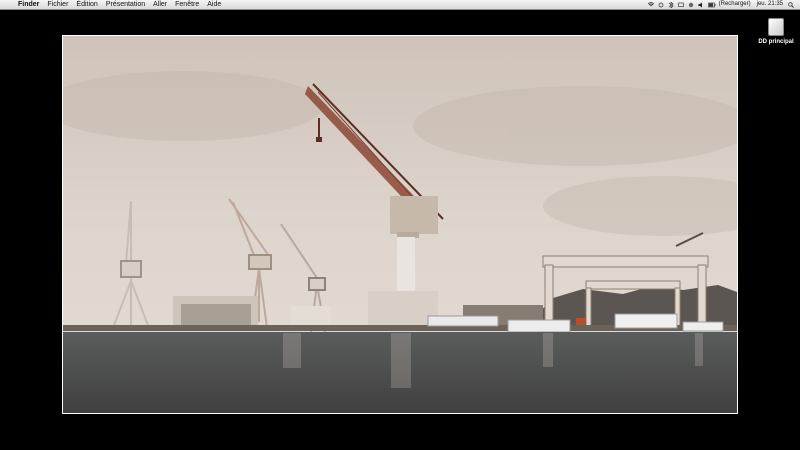 The image size is (800, 450). I want to click on menu-fichier: Fichier, so click(57, 4).